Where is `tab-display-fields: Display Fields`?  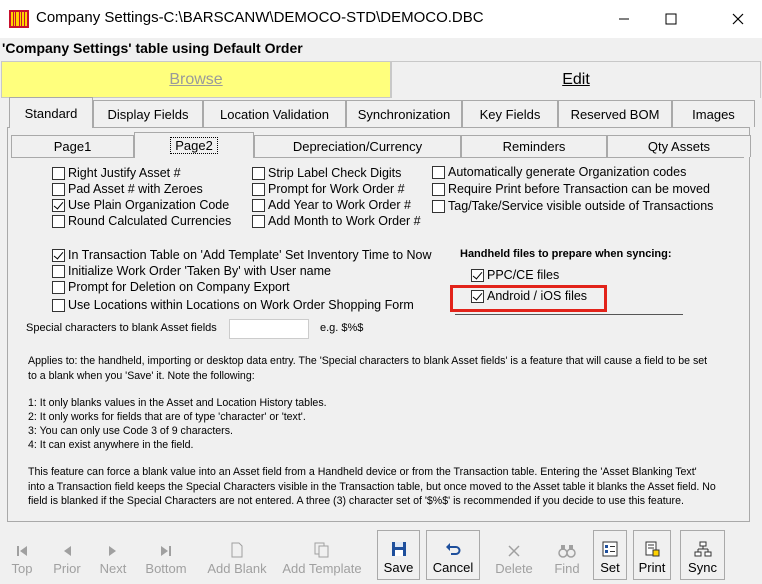 tab-display-fields: Display Fields is located at coordinates (148, 113).